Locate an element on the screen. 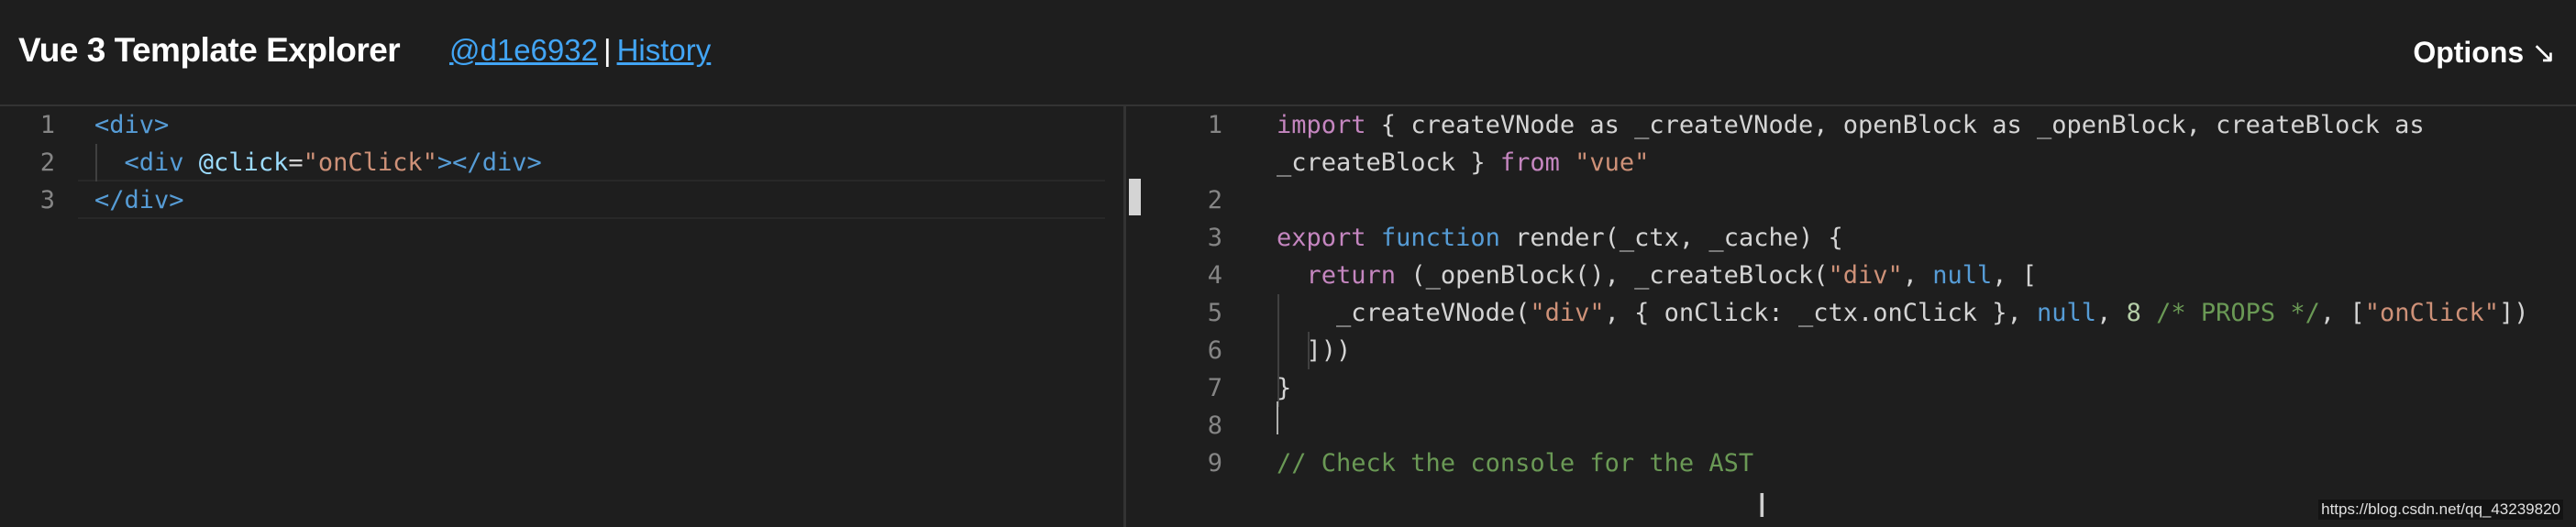 The height and width of the screenshot is (527, 2576). code-token: _createVNode( is located at coordinates (1404, 313).